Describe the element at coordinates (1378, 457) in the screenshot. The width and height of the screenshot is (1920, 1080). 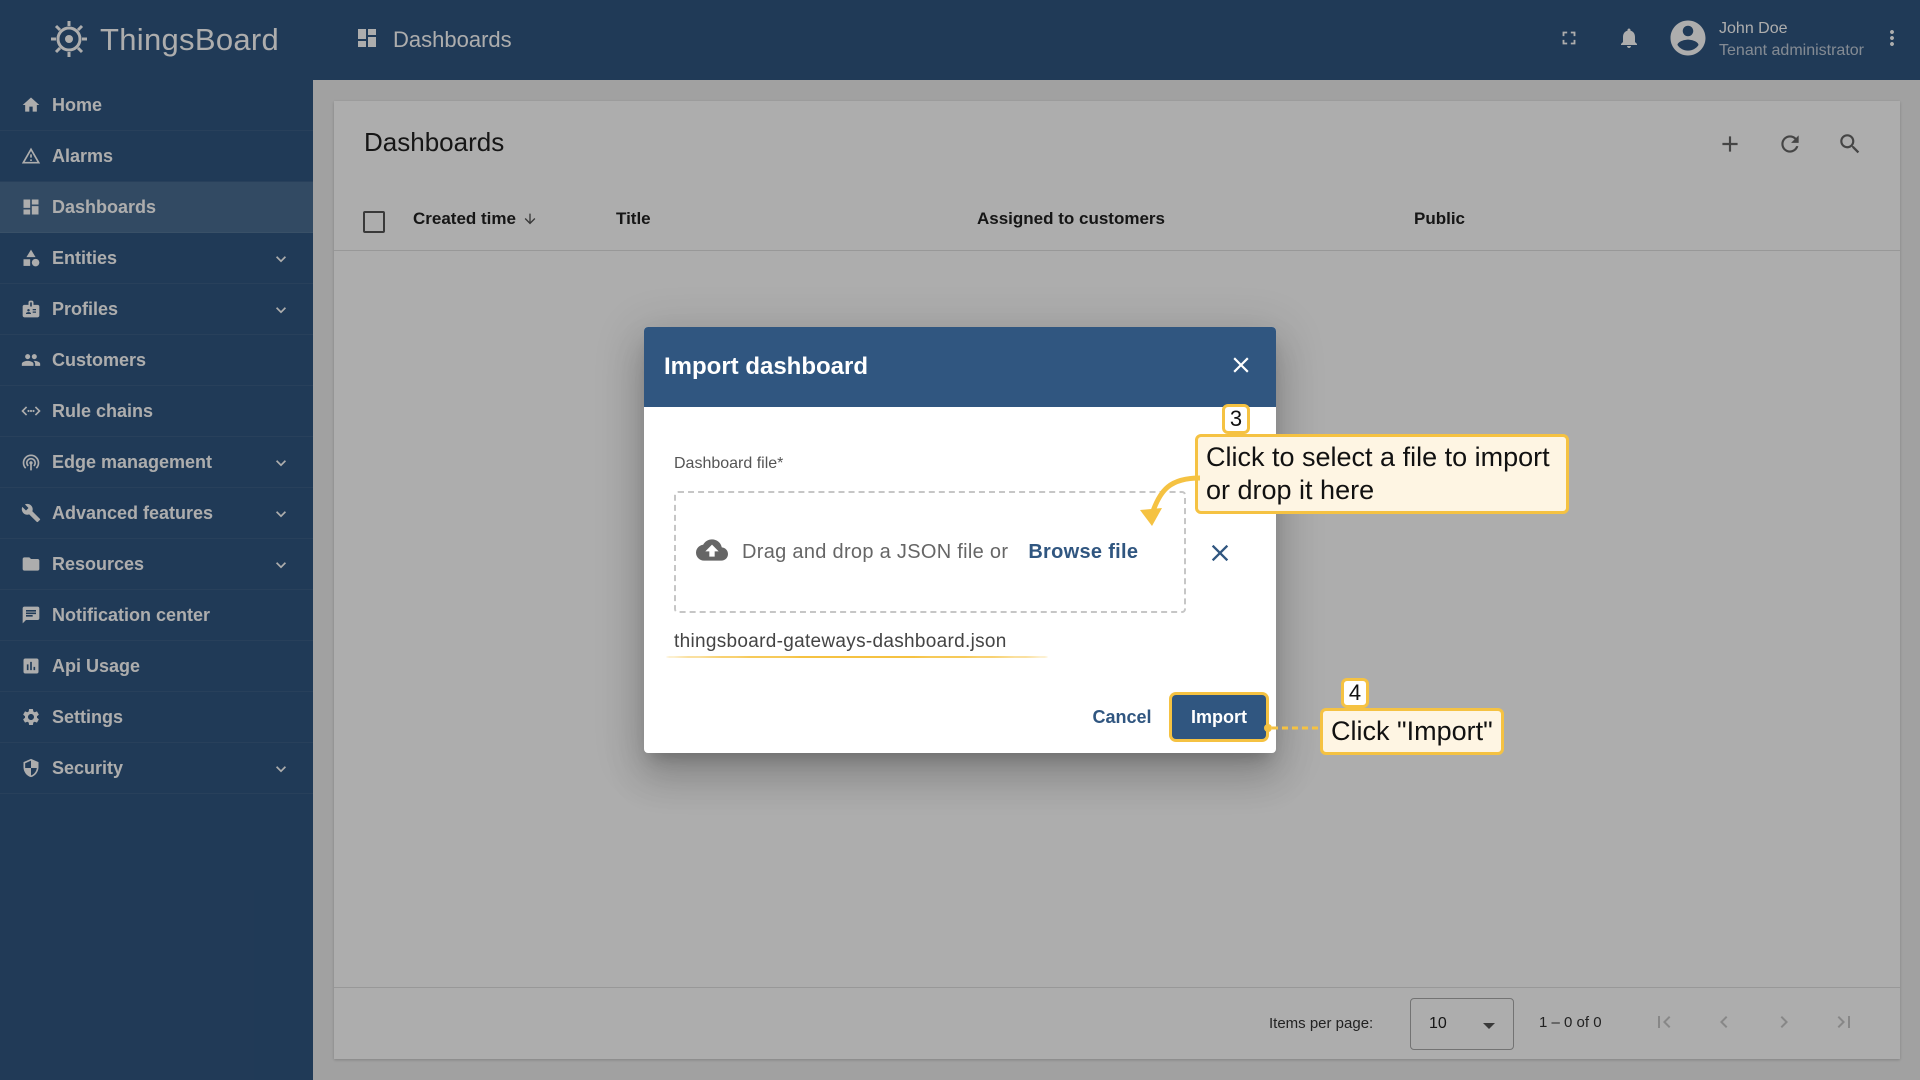
I see `step-3-text-line1: Click to select a file to import` at that location.